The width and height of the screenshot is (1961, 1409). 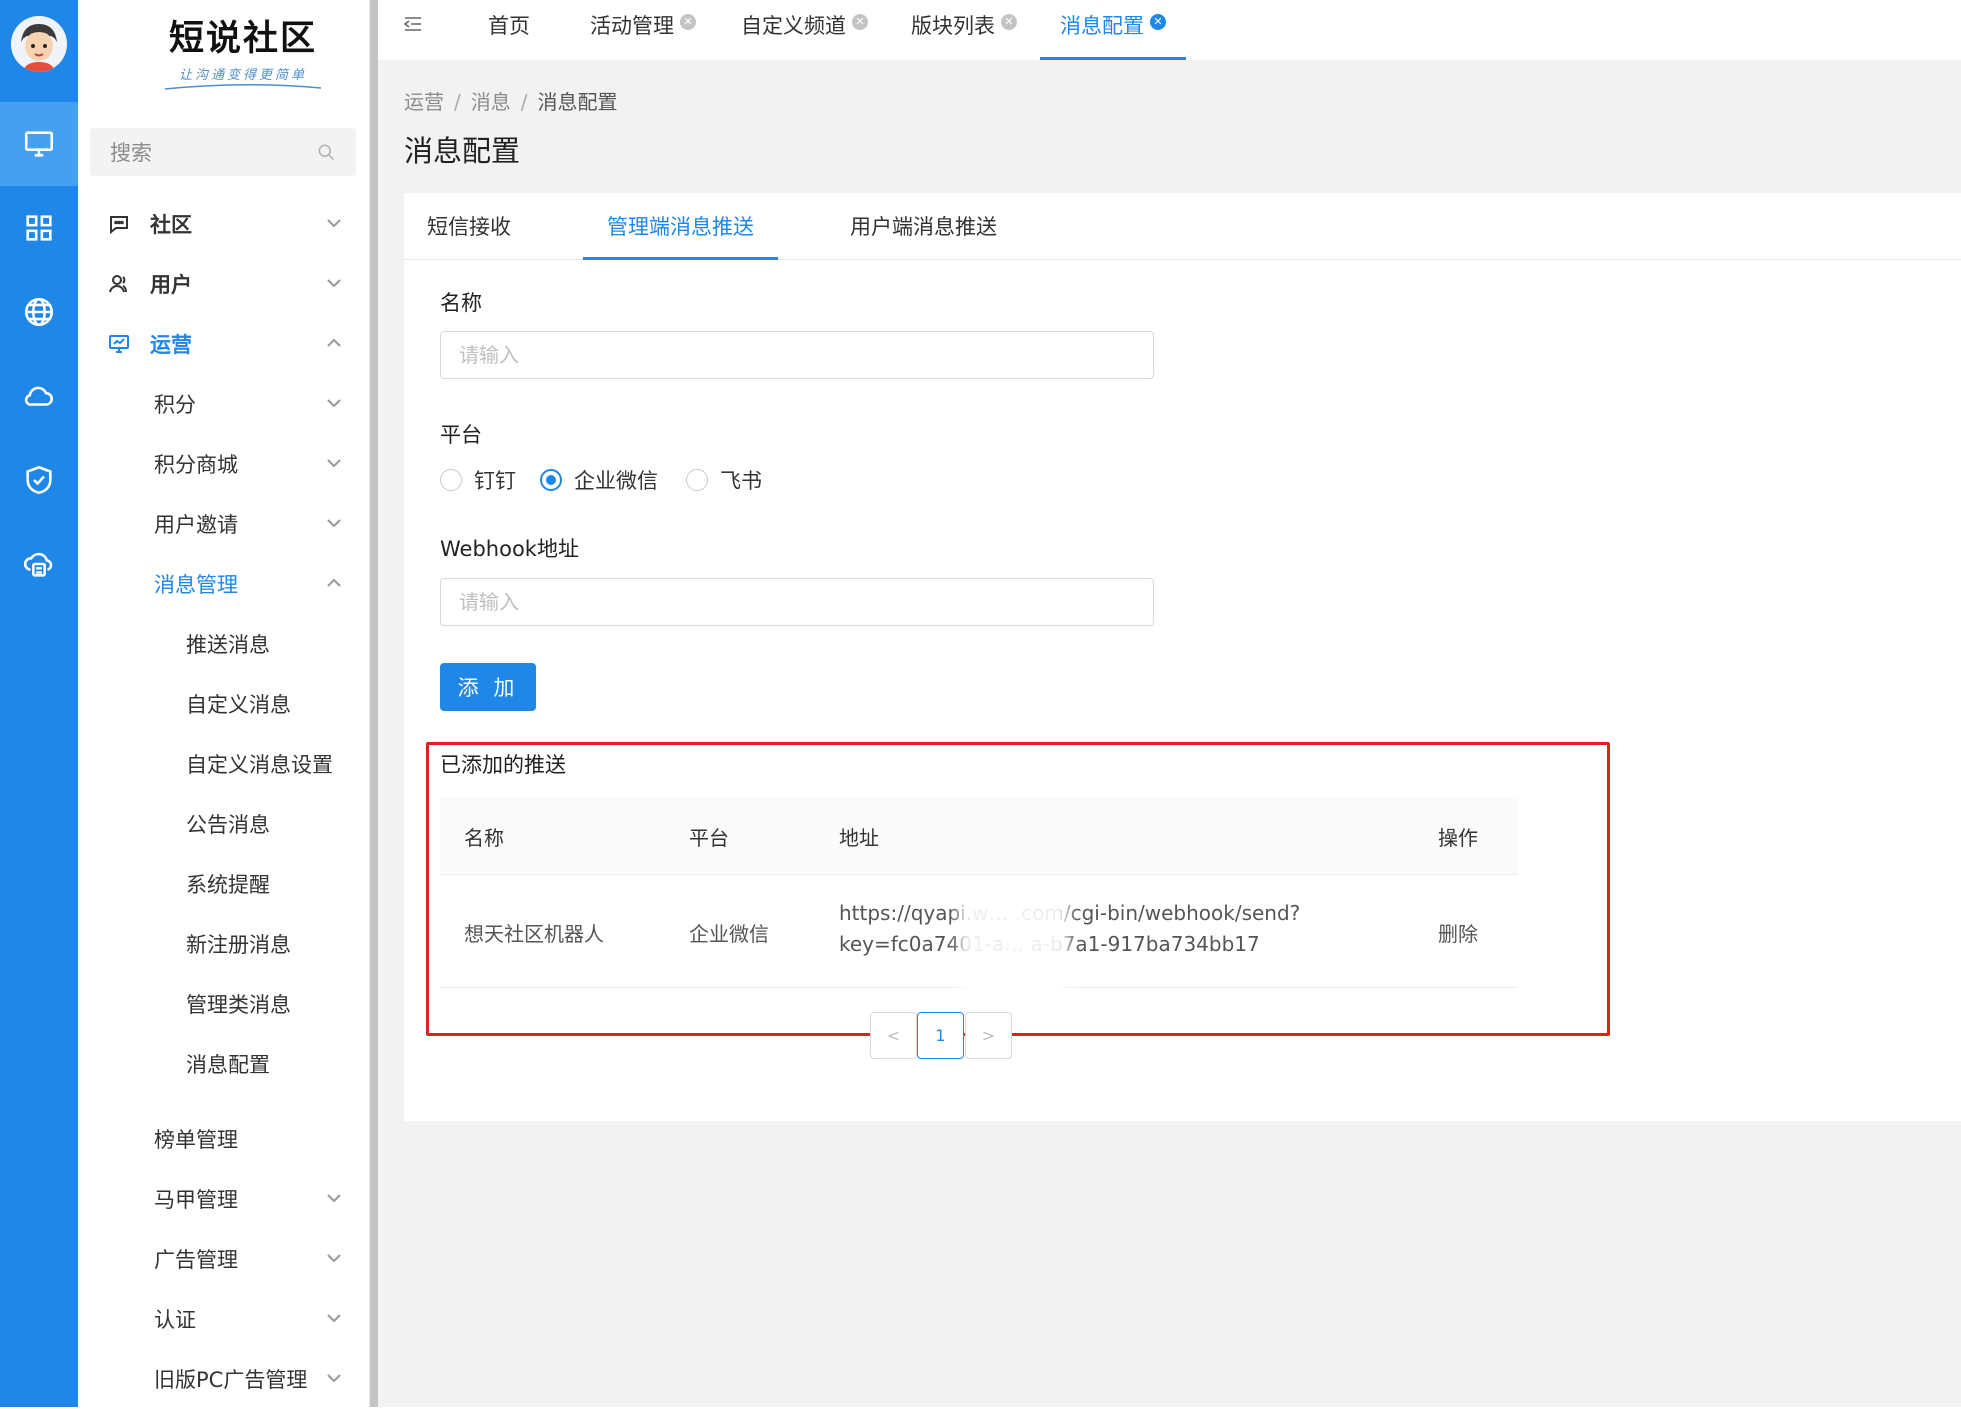 What do you see at coordinates (39, 144) in the screenshot?
I see `monitor-icon` at bounding box center [39, 144].